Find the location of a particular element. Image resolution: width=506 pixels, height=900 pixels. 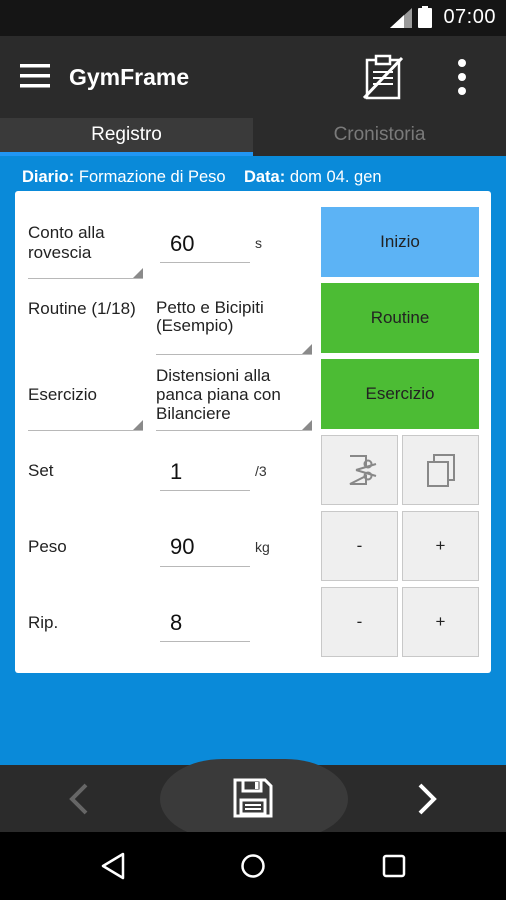

set-unit: /3 is located at coordinates (261, 471).